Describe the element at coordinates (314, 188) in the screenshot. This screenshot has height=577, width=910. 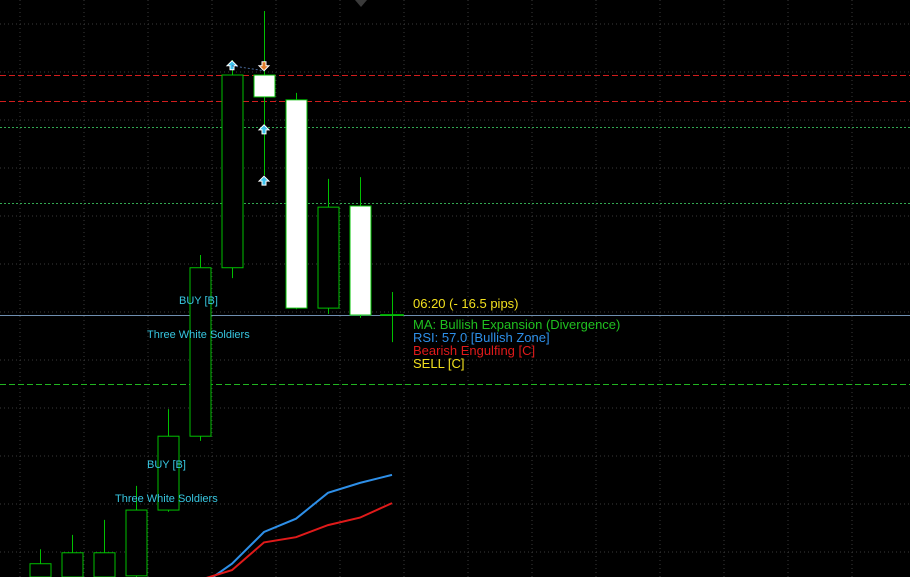
I see `signal-markers` at that location.